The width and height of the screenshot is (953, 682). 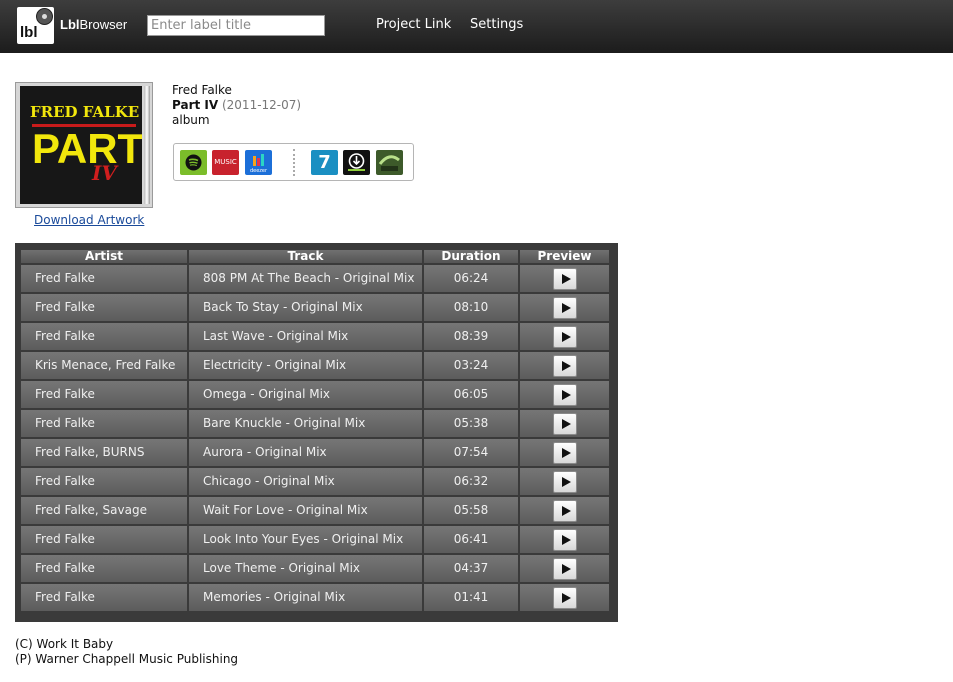 I want to click on juno-download-icon, so click(x=389, y=162).